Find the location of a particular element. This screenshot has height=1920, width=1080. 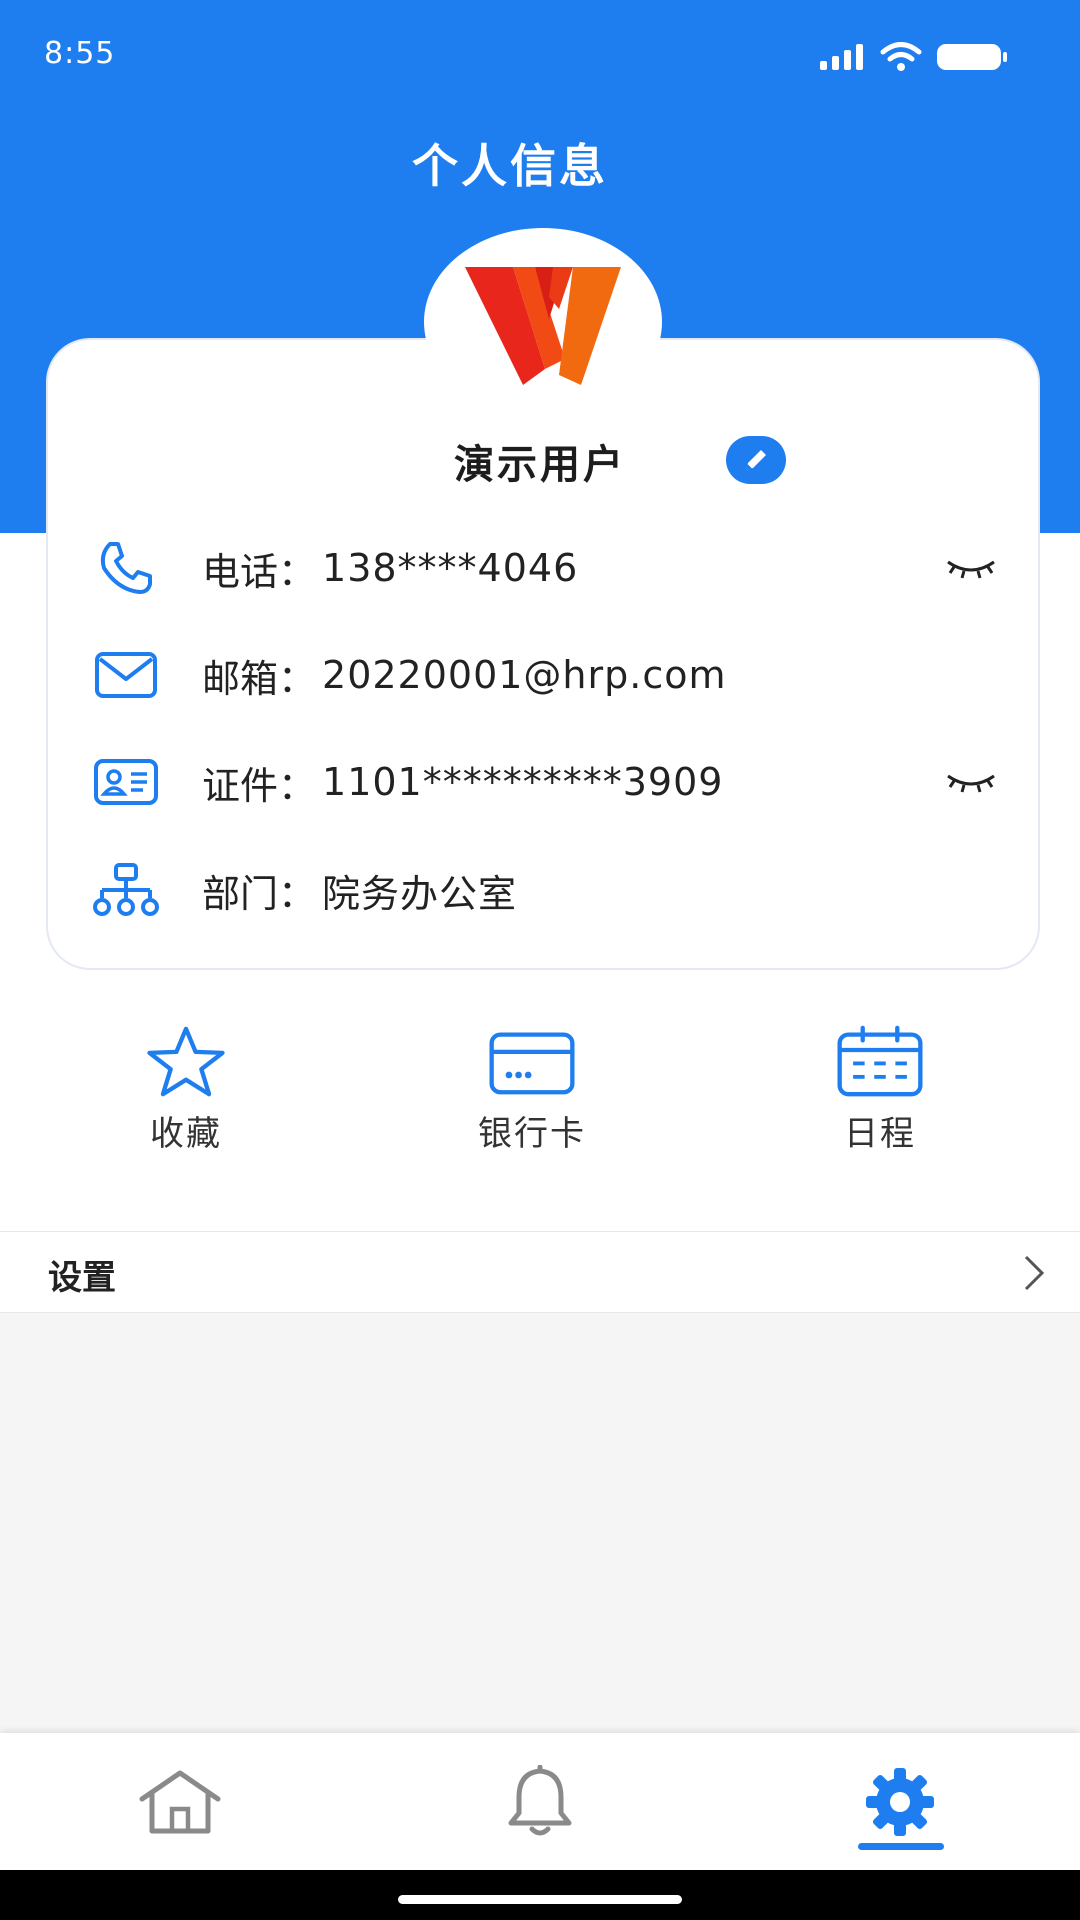

avatar is located at coordinates (543, 322).